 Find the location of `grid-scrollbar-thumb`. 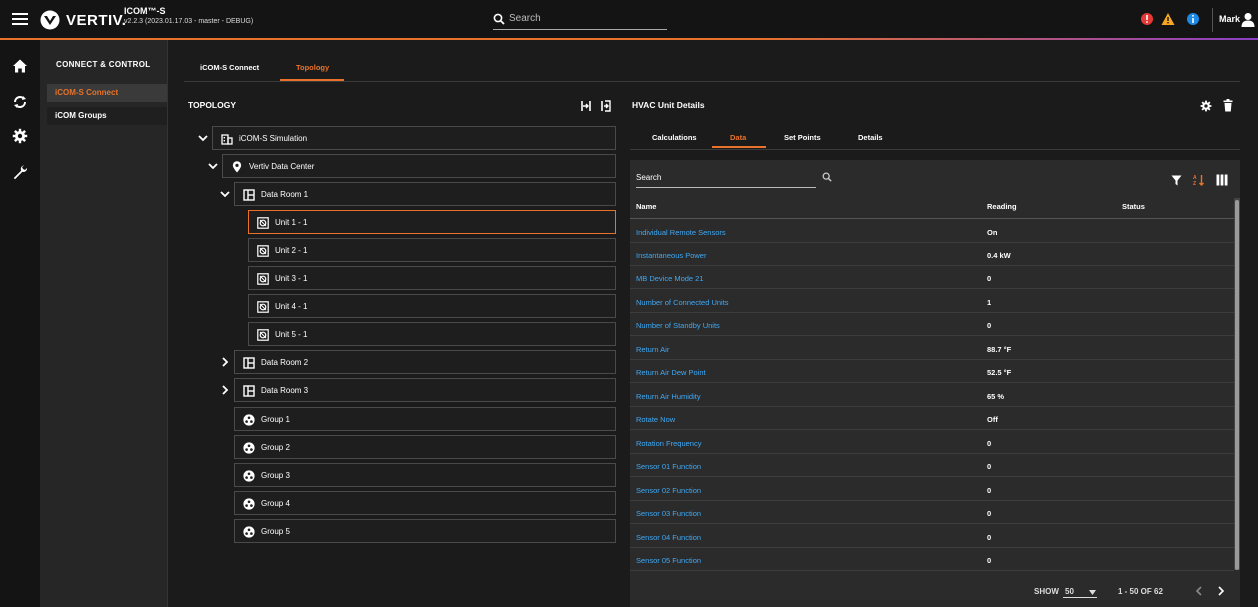

grid-scrollbar-thumb is located at coordinates (1237, 385).